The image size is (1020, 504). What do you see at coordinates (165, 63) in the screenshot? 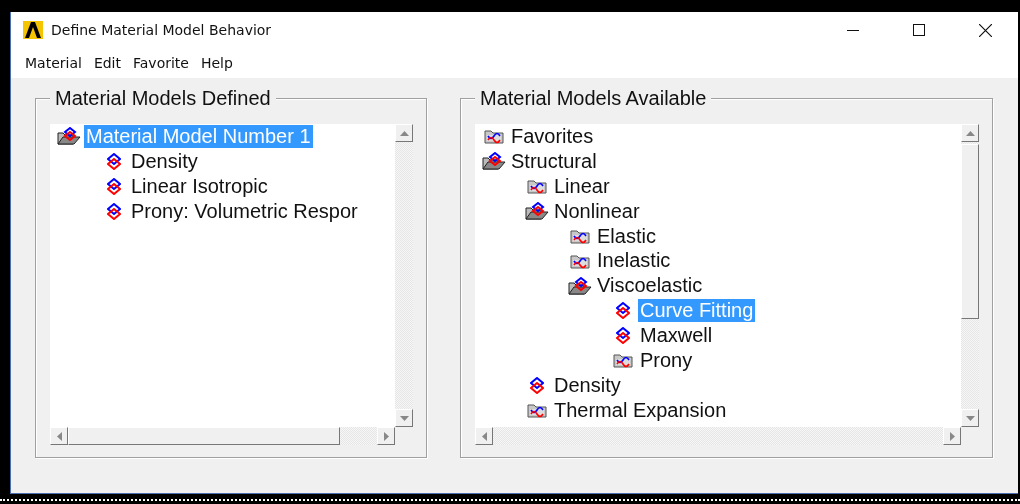
I see `menu-item: Favorite` at bounding box center [165, 63].